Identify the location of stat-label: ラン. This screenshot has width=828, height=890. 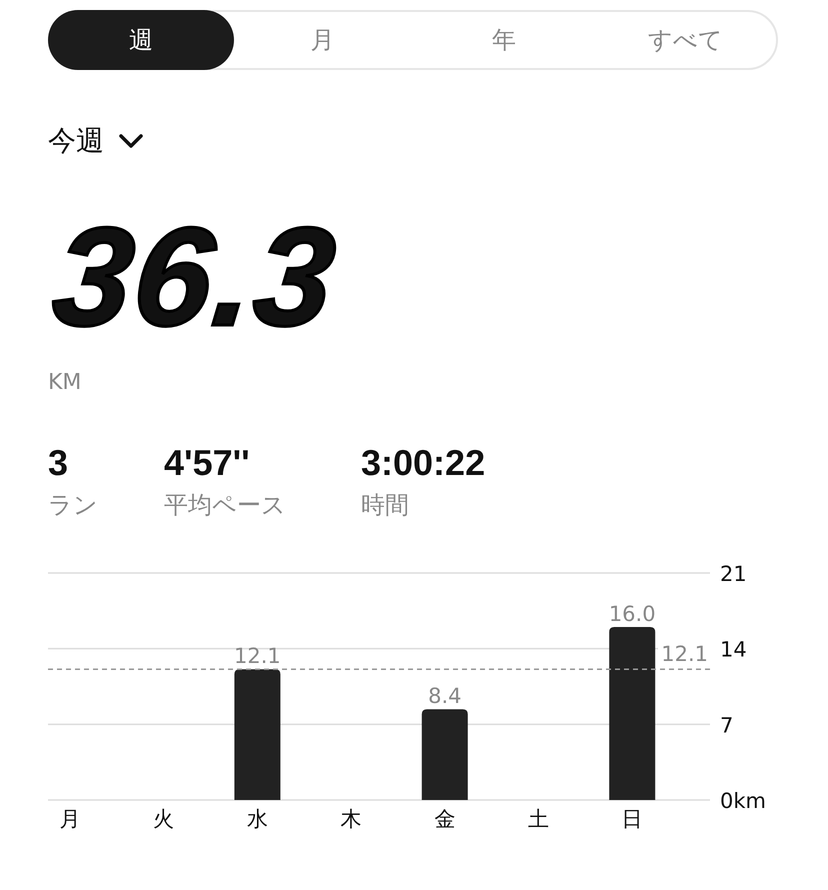
(73, 505).